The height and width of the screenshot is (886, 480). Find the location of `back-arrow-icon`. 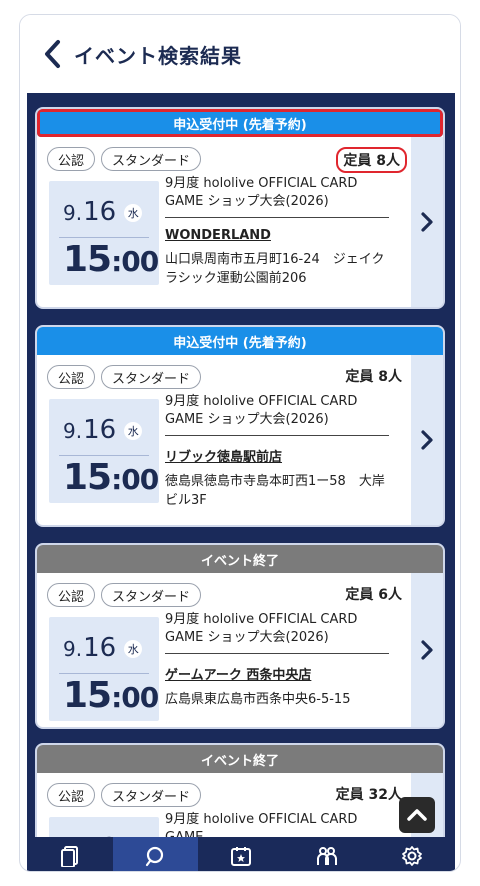

back-arrow-icon is located at coordinates (52, 54).